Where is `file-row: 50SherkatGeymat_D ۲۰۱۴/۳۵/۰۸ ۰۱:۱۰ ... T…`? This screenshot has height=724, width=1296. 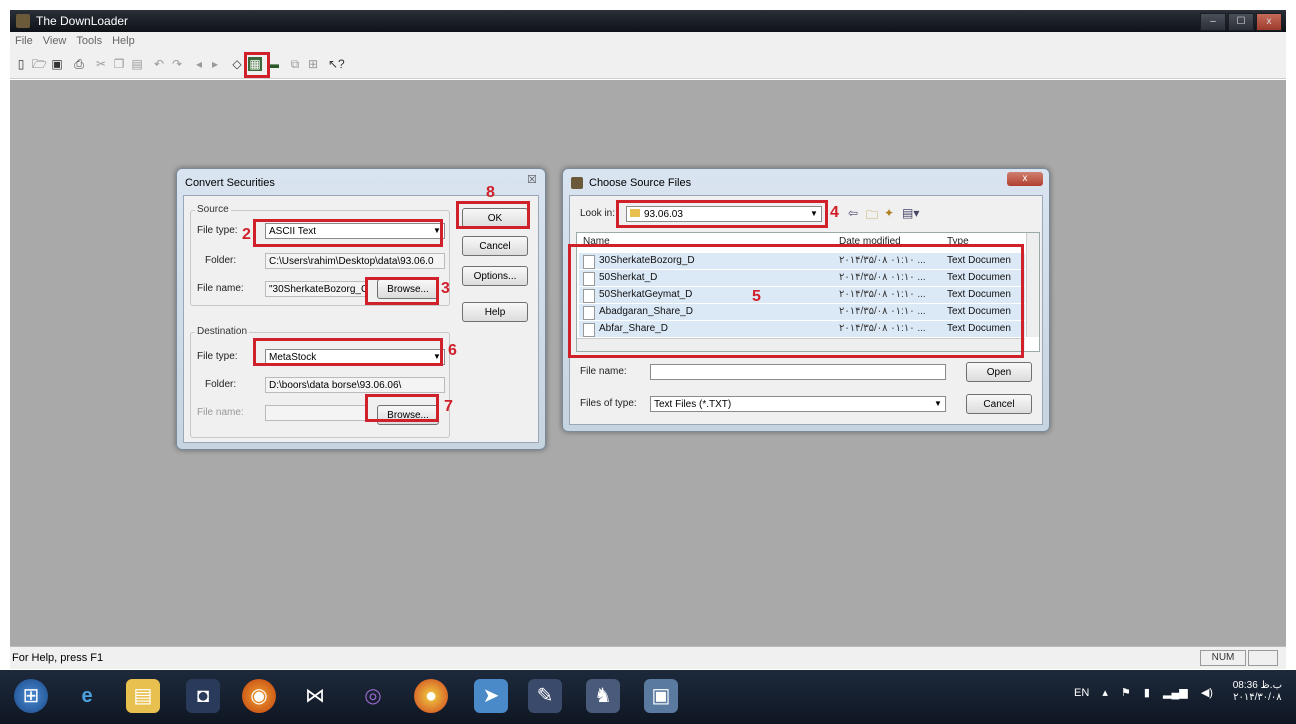 file-row: 50SherkatGeymat_D ۲۰۱۴/۳۵/۰۸ ۰۱:۱۰ ... T… is located at coordinates (802, 295).